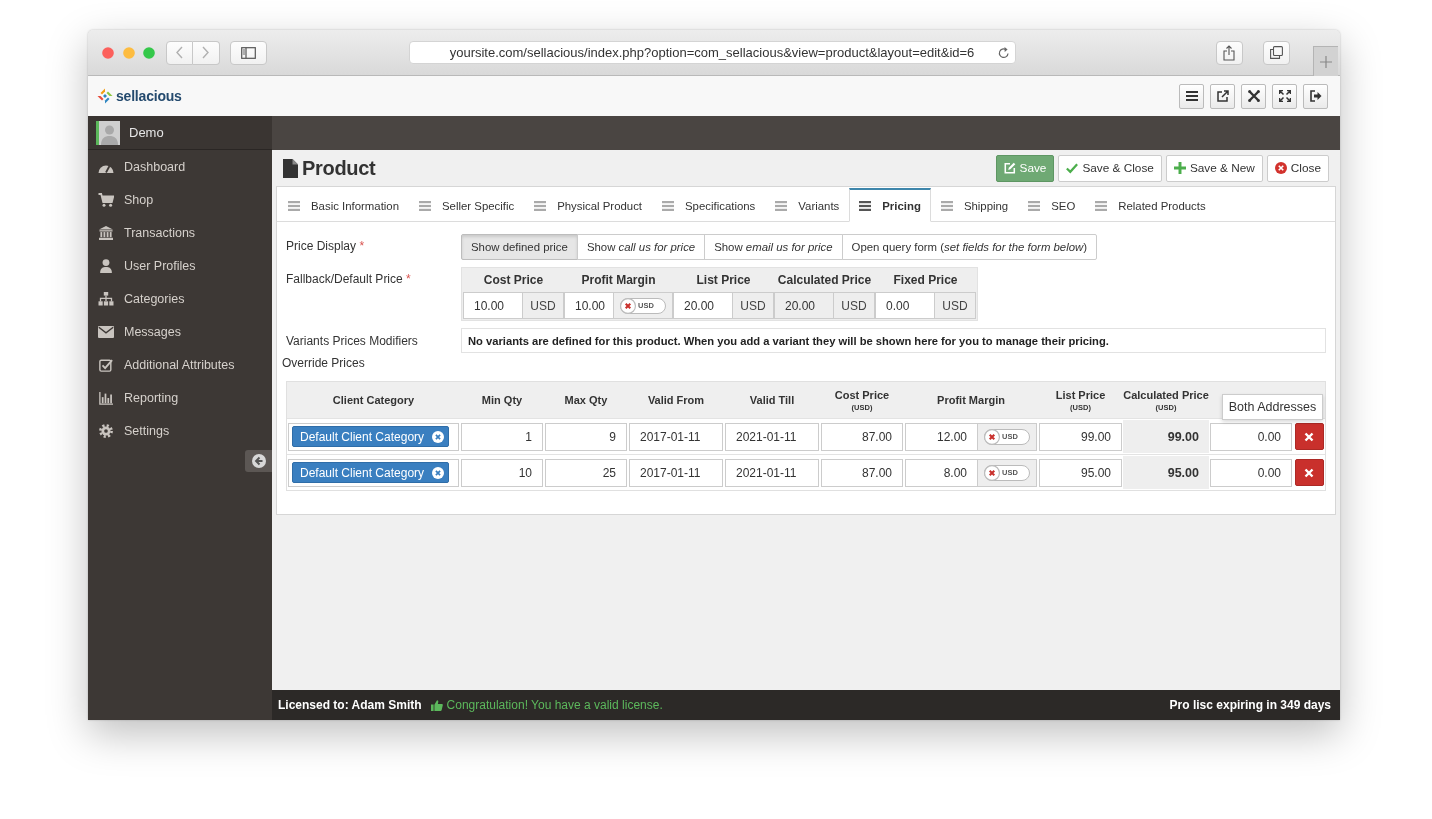 This screenshot has width=1432, height=819. Describe the element at coordinates (1214, 168) in the screenshot. I see `save-new-button: Save & New` at that location.